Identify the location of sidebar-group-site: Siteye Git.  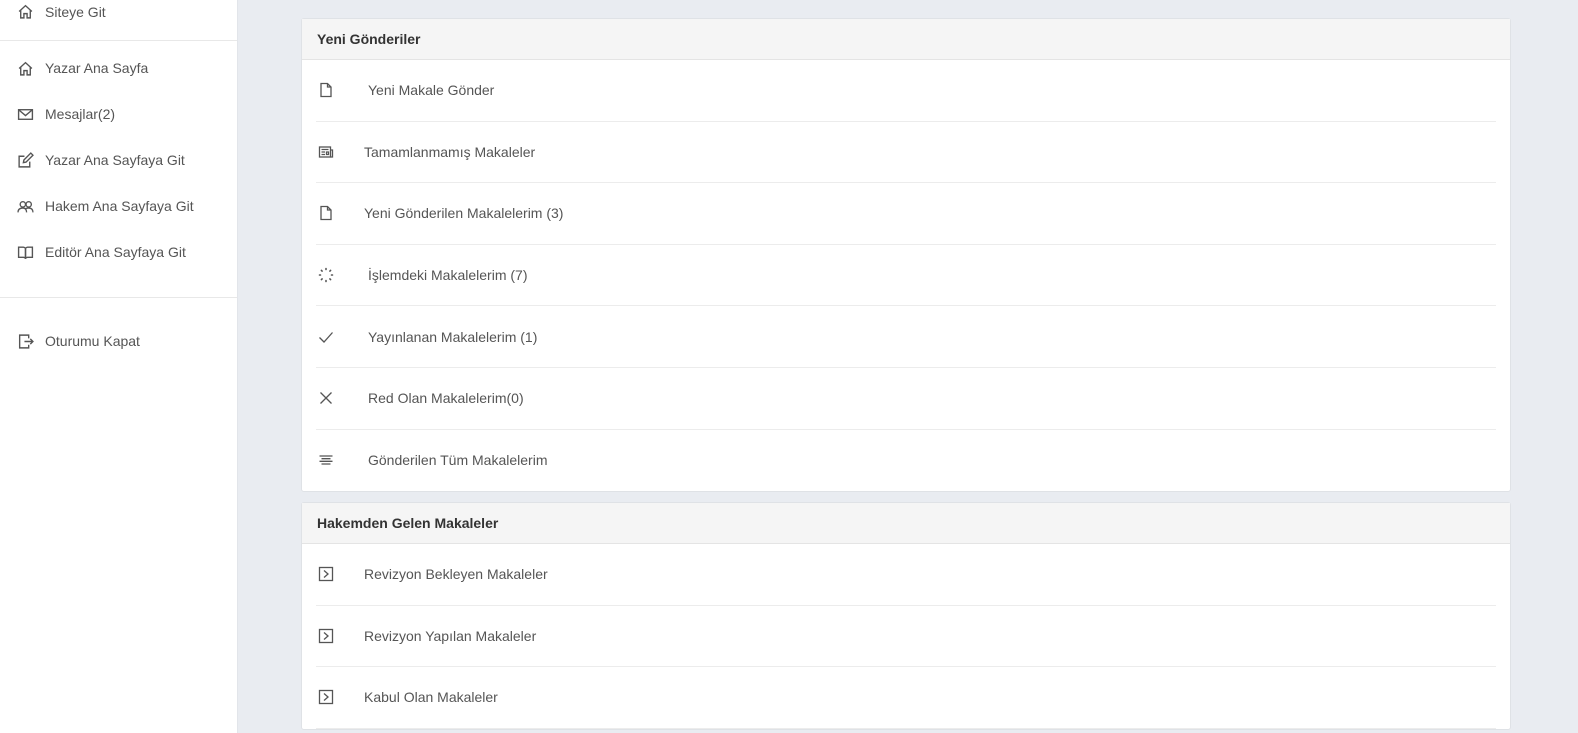
(118, 20).